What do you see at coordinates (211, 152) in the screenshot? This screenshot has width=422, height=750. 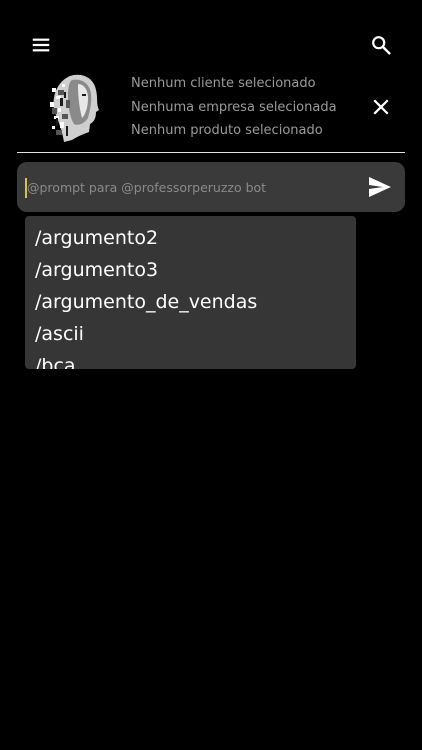 I see `header-divider` at bounding box center [211, 152].